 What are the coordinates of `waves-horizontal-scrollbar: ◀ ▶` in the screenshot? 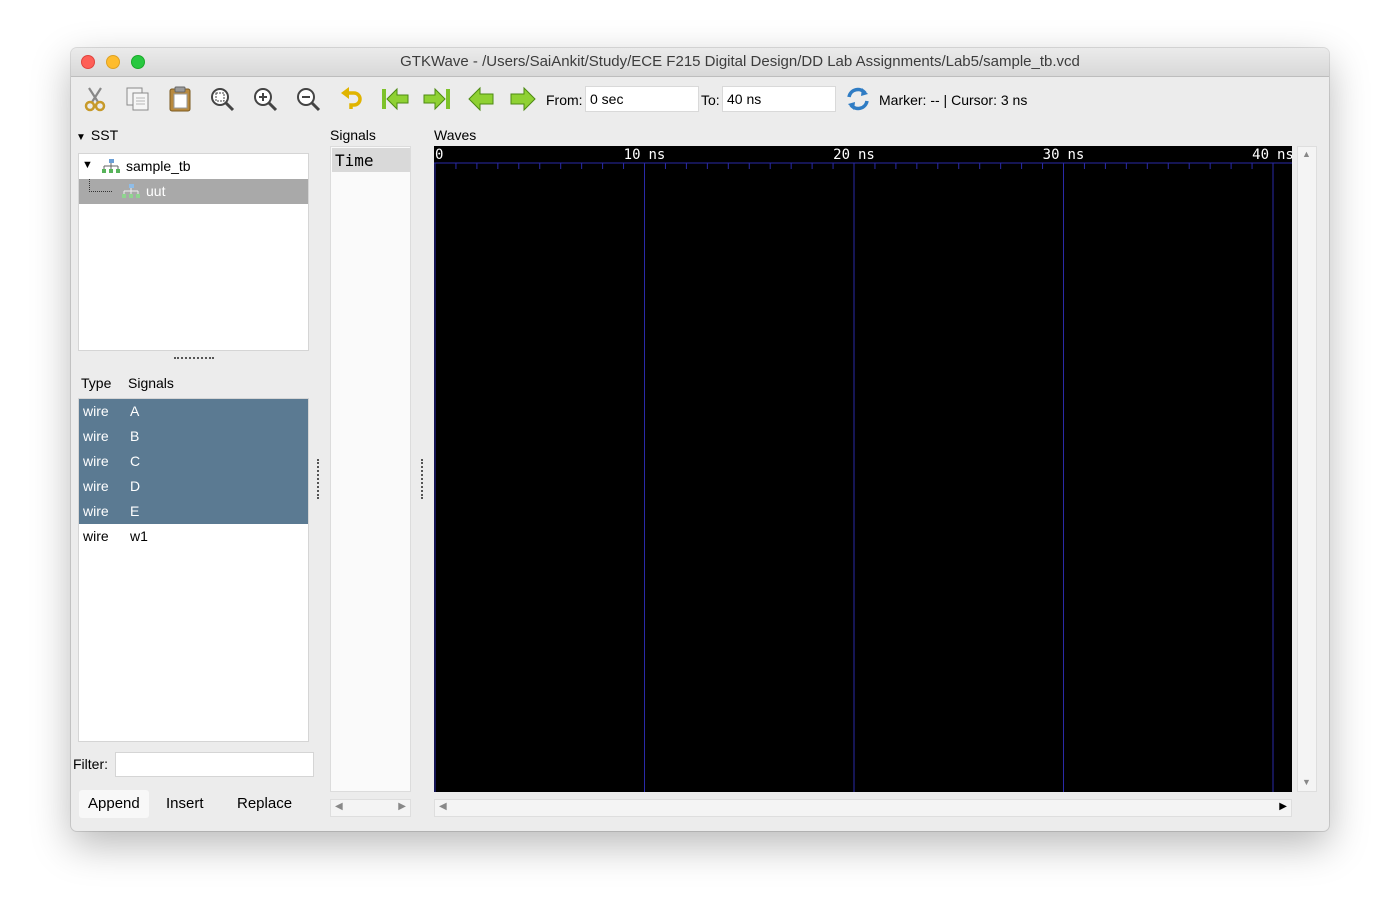 It's located at (863, 808).